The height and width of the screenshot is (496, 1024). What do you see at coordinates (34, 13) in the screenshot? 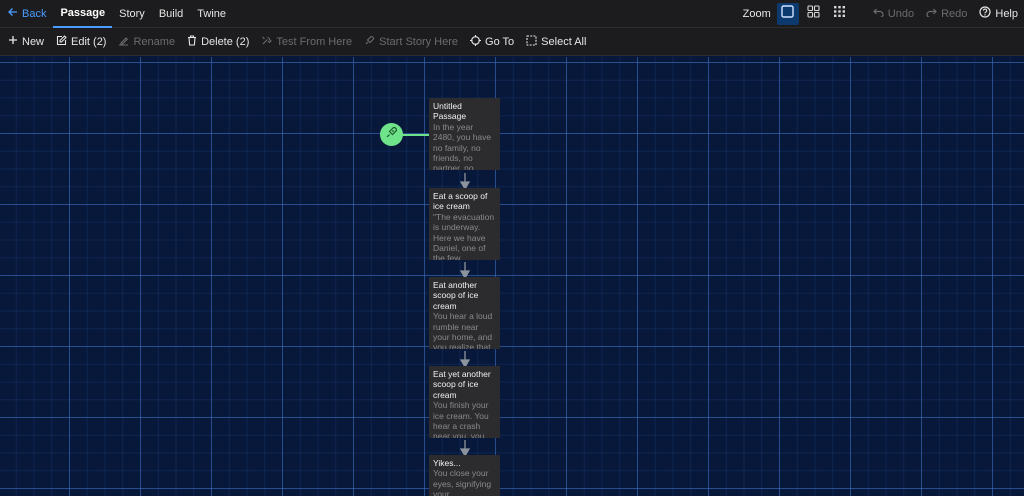
I see `back-label: Back` at bounding box center [34, 13].